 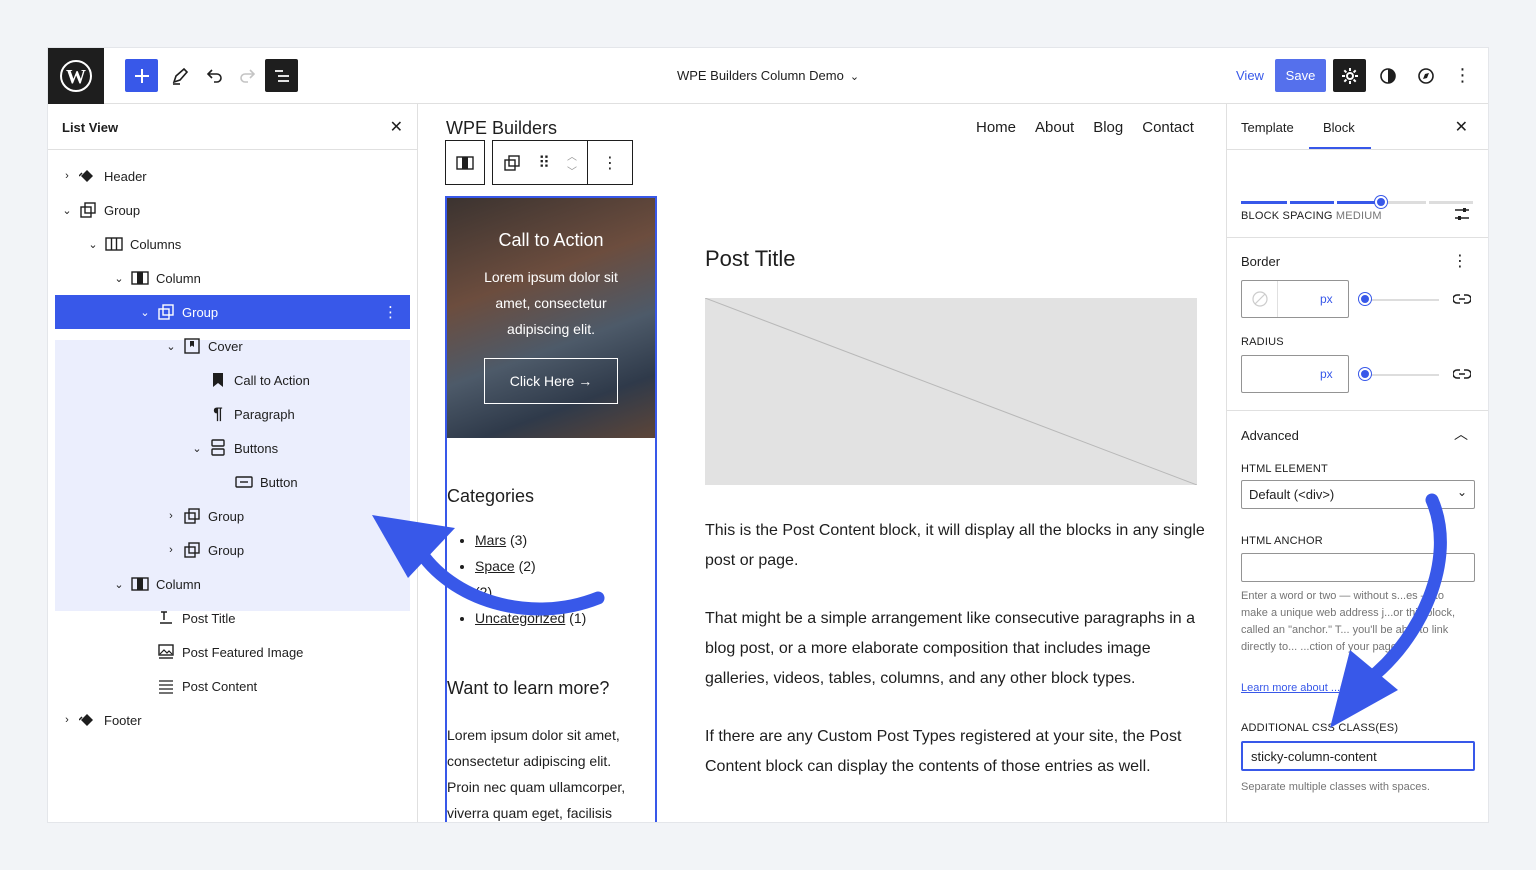 I want to click on post-title: Post Title, so click(x=750, y=259).